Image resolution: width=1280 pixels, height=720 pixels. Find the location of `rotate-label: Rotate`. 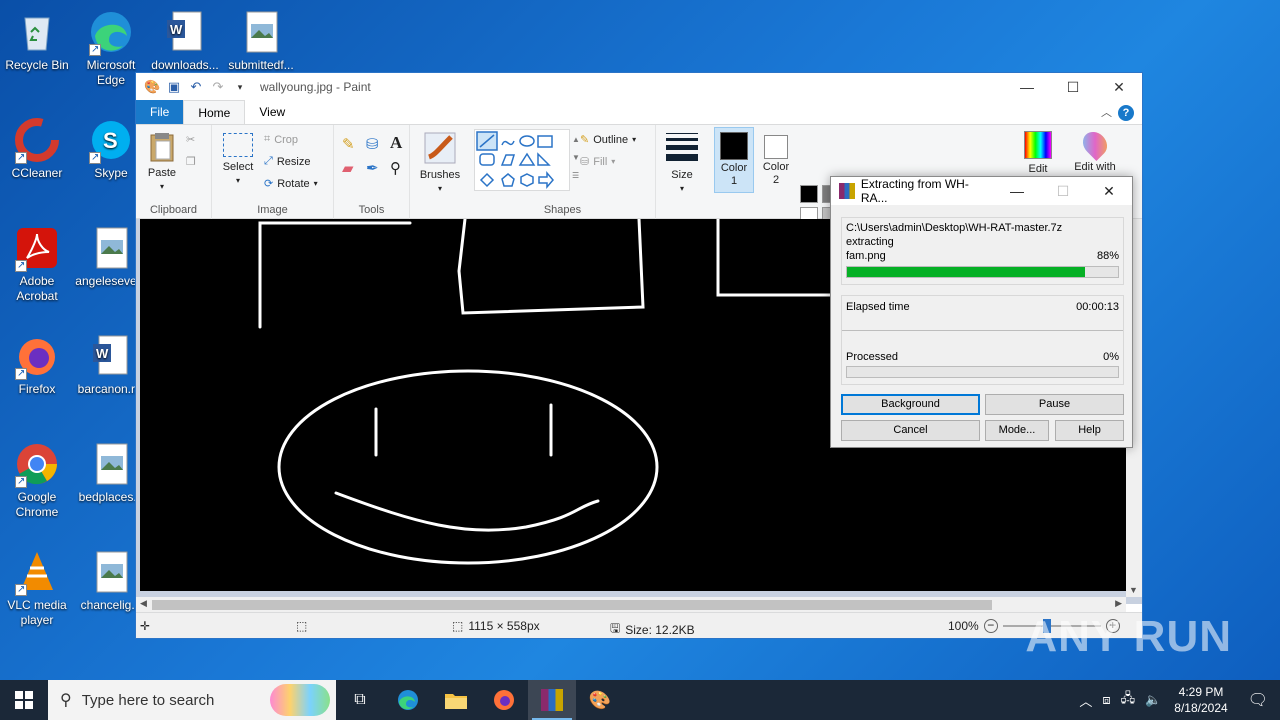

rotate-label: Rotate is located at coordinates (293, 183).